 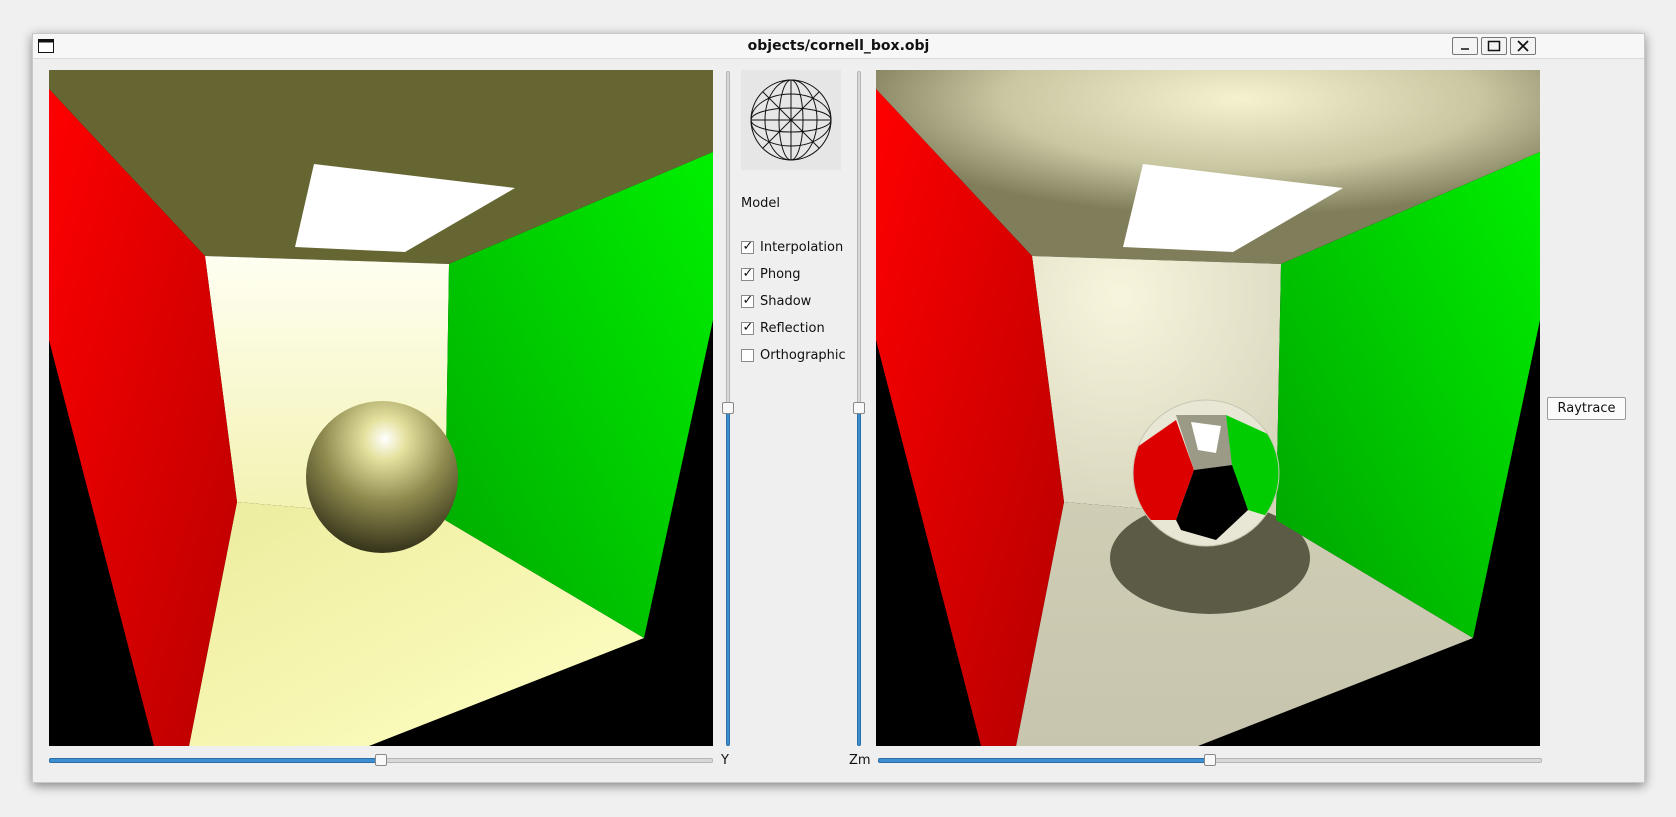 I want to click on left-vertical-slider, so click(x=728, y=408).